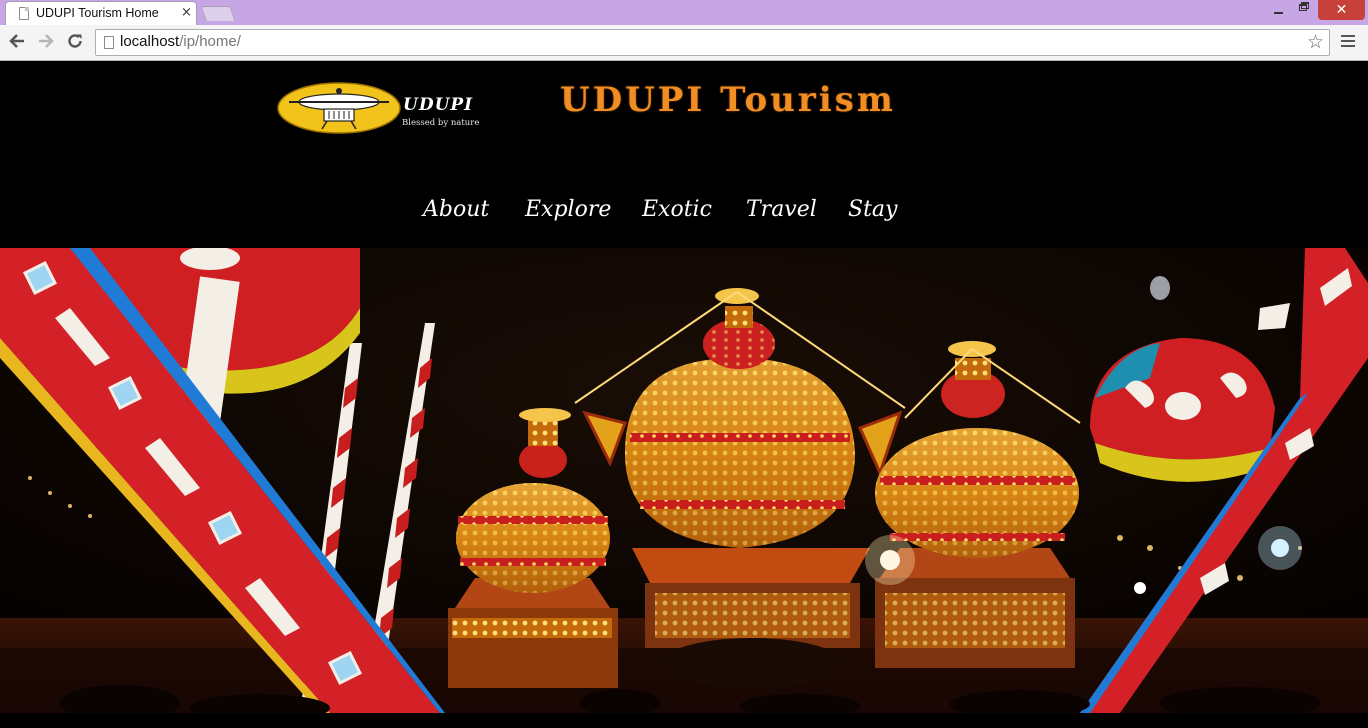  I want to click on tab-close-icon: ×, so click(186, 12).